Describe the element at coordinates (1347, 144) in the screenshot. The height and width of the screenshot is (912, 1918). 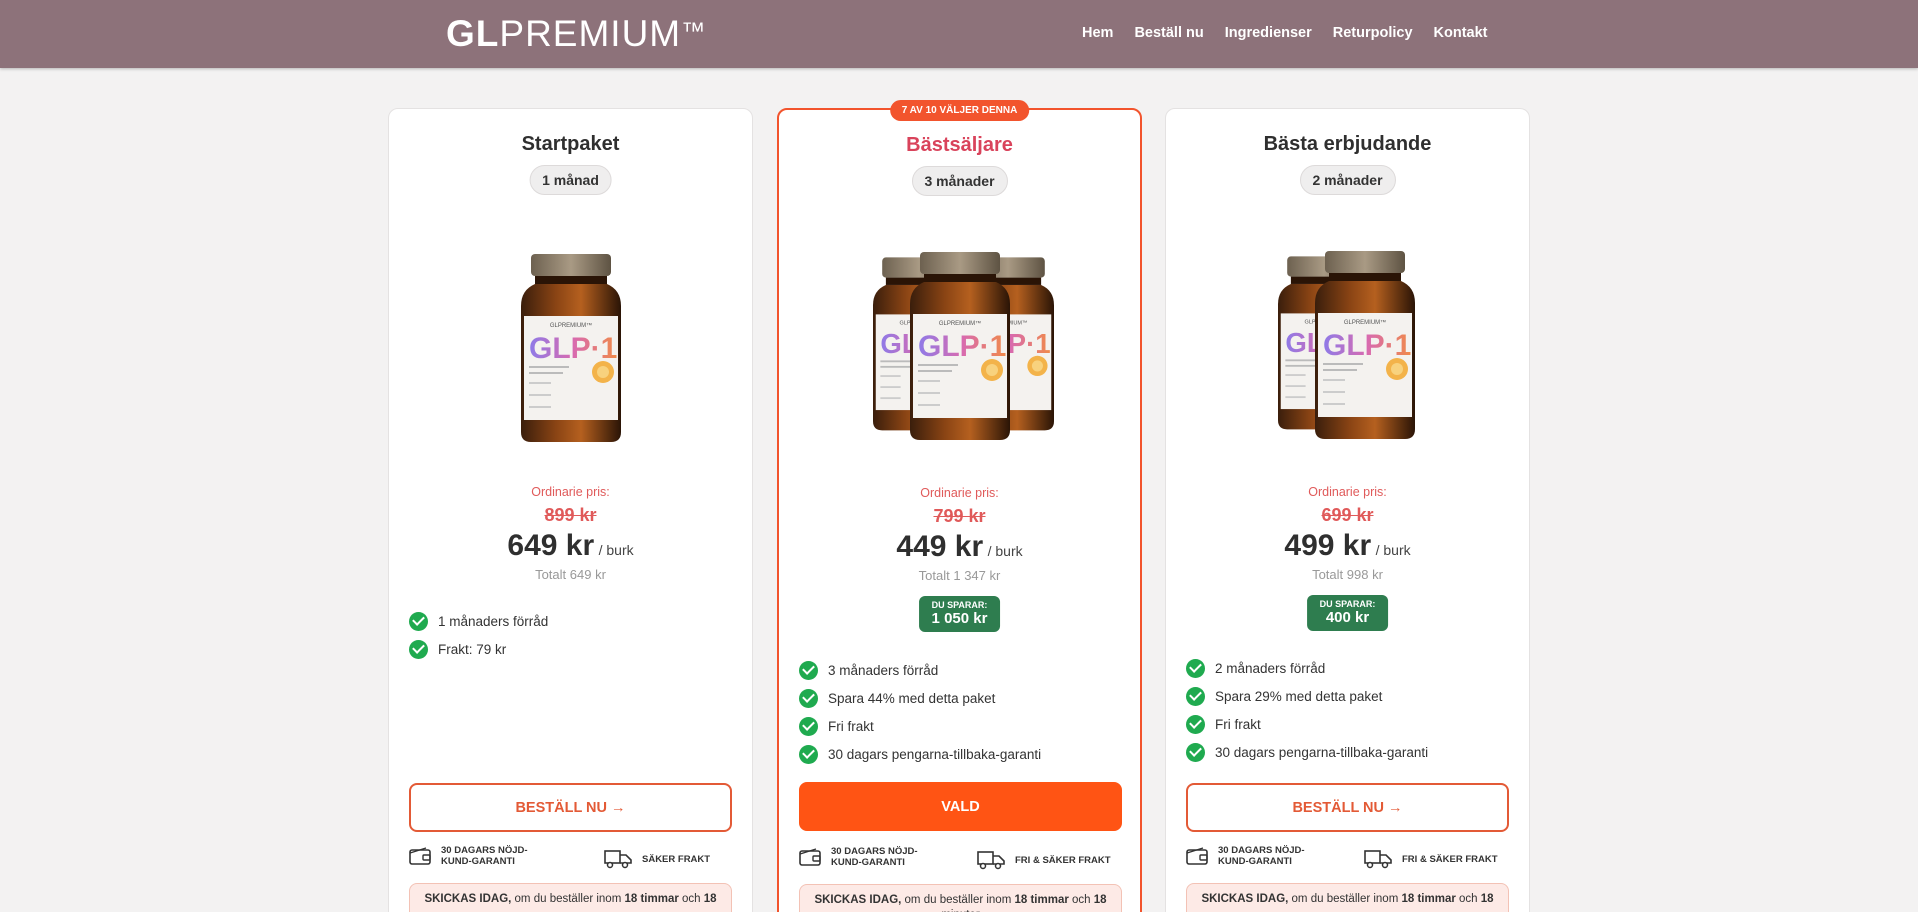
I see `package-title: Bästa erbjudande` at that location.